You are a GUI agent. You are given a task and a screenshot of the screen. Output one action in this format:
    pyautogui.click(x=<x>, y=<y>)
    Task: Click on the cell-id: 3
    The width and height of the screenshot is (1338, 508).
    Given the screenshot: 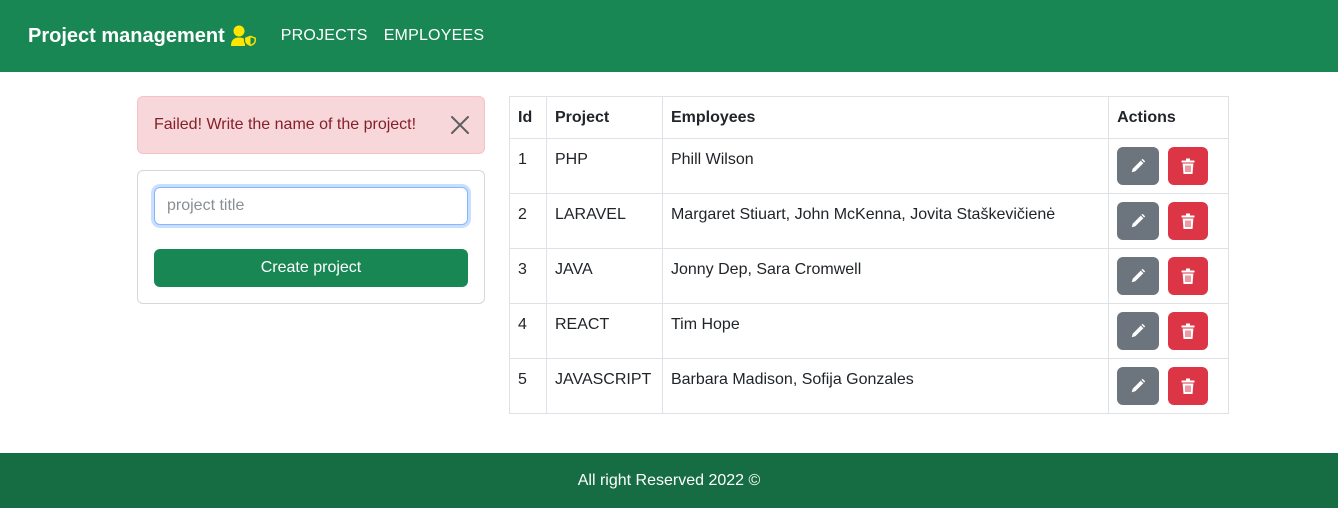 What is the action you would take?
    pyautogui.click(x=528, y=276)
    